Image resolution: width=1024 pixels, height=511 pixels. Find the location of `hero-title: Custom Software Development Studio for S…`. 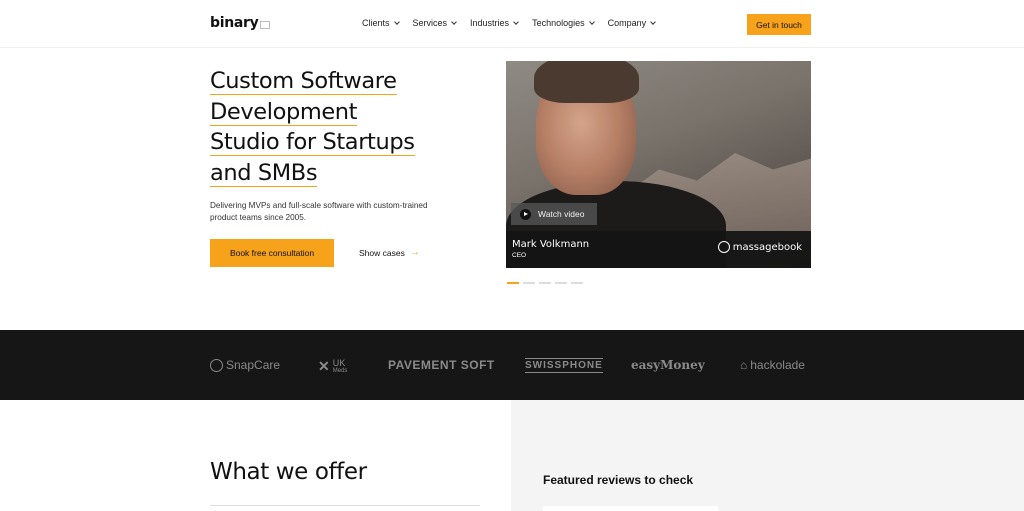

hero-title: Custom Software Development Studio for S… is located at coordinates (330, 127).